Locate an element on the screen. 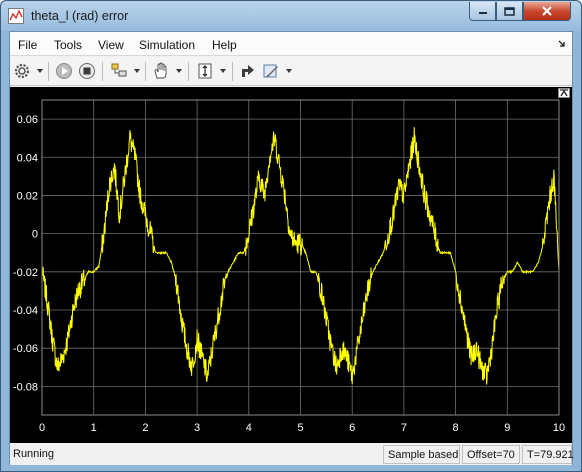  menu-simulation: Simulation is located at coordinates (167, 45).